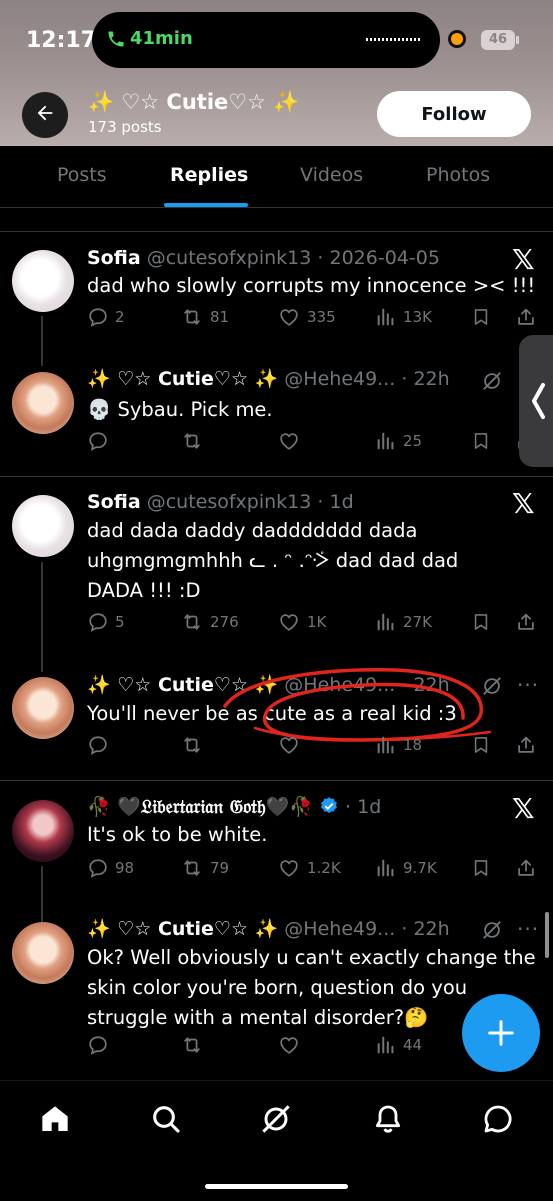 Image resolution: width=553 pixels, height=1201 pixels. What do you see at coordinates (301, 622) in the screenshot?
I see `like-button: 1K` at bounding box center [301, 622].